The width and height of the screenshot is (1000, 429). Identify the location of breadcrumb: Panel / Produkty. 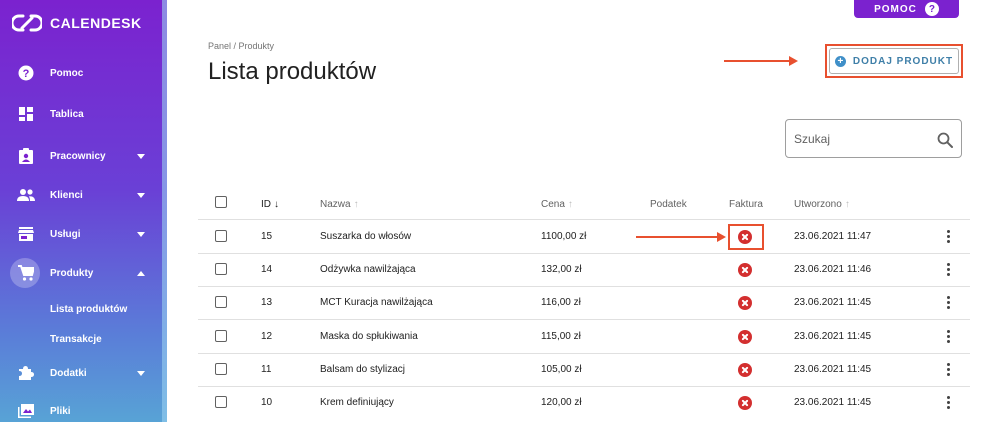
(241, 46).